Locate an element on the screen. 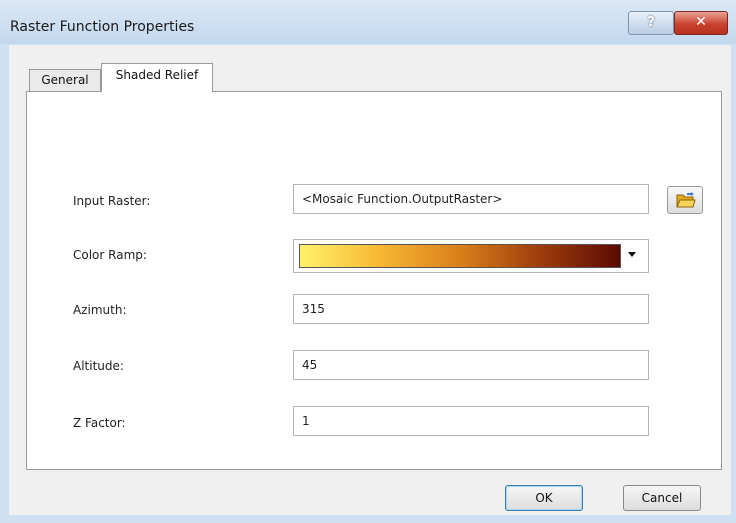 The height and width of the screenshot is (523, 736). tab-shaded-relief: Shaded Relief is located at coordinates (157, 77).